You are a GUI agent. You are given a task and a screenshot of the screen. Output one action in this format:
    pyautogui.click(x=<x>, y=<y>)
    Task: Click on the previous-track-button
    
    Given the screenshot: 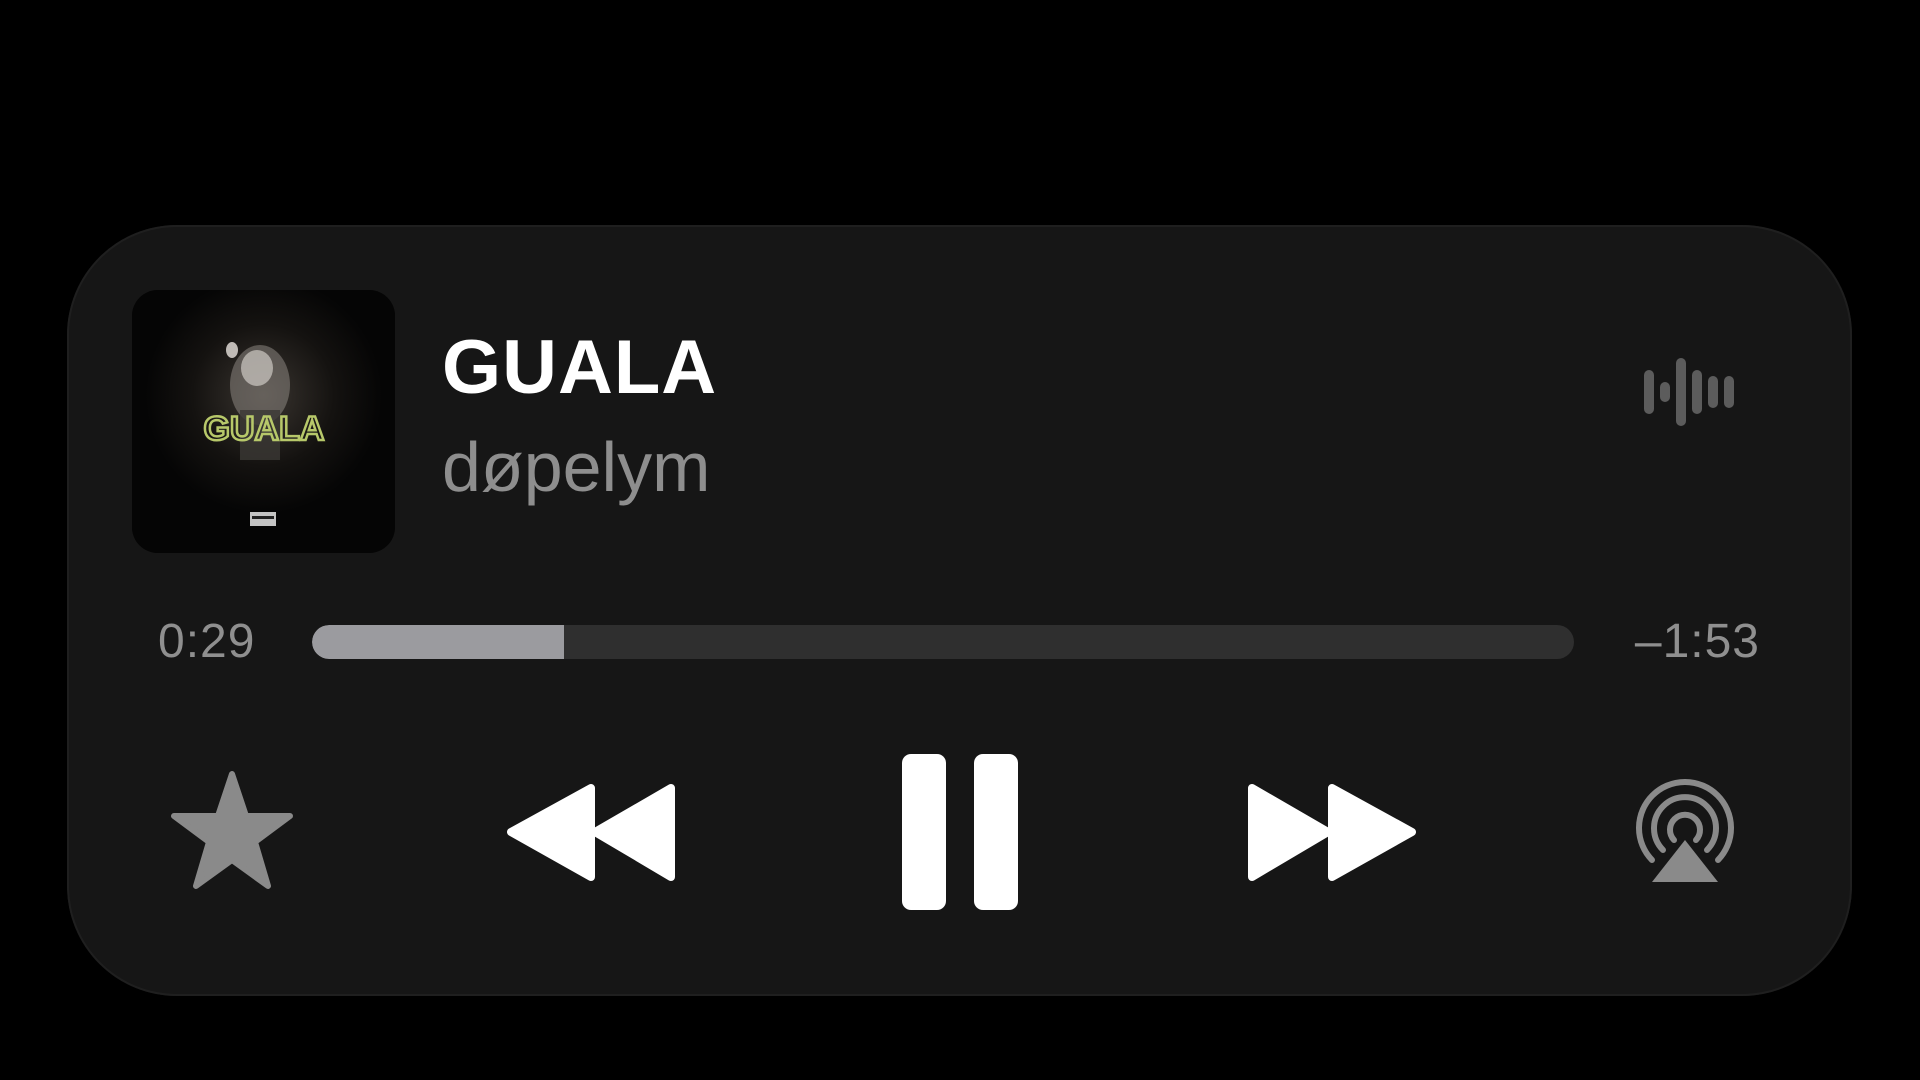 What is the action you would take?
    pyautogui.click(x=592, y=832)
    